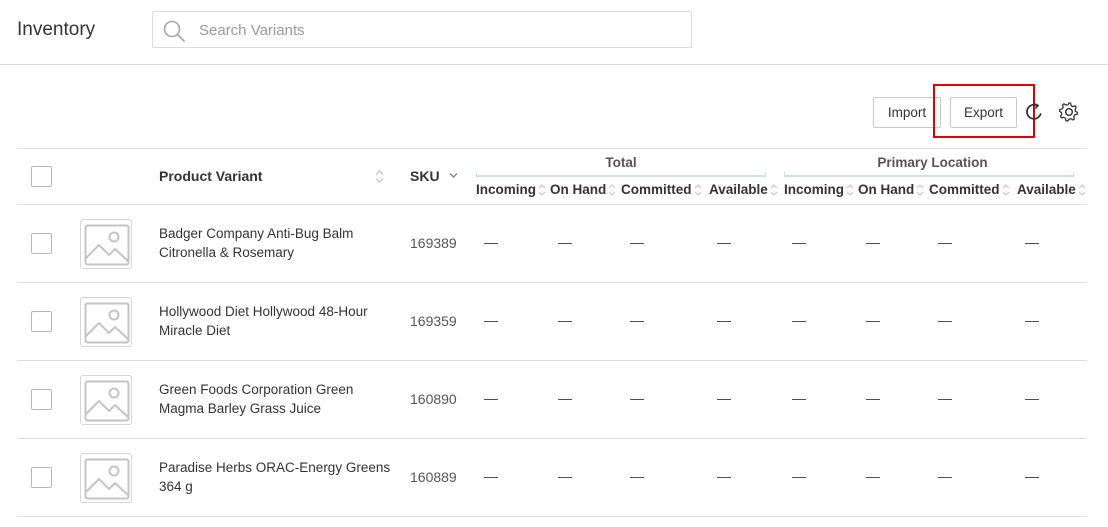 This screenshot has width=1108, height=527. I want to click on sku-value: 169359, so click(433, 321).